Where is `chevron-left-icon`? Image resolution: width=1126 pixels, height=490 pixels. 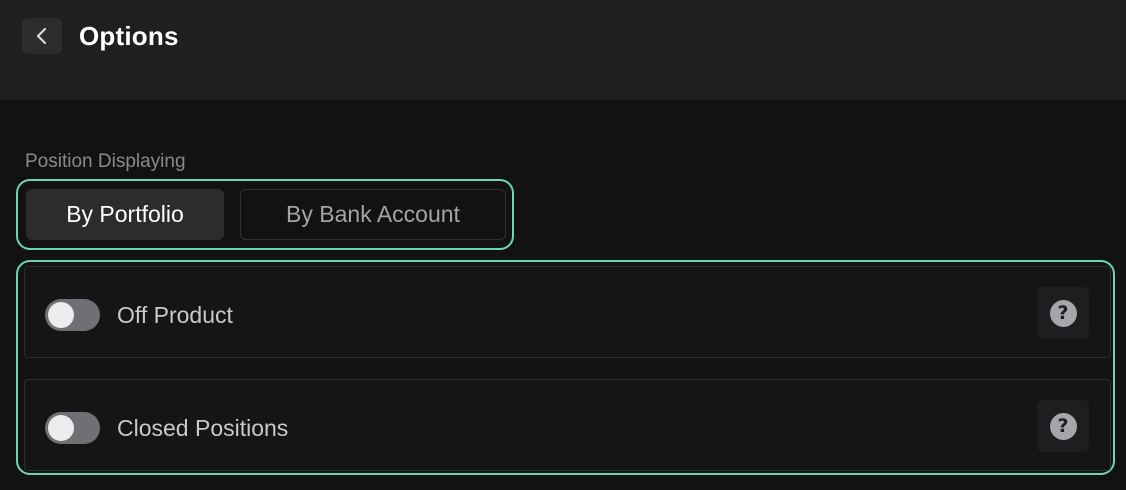 chevron-left-icon is located at coordinates (41, 36).